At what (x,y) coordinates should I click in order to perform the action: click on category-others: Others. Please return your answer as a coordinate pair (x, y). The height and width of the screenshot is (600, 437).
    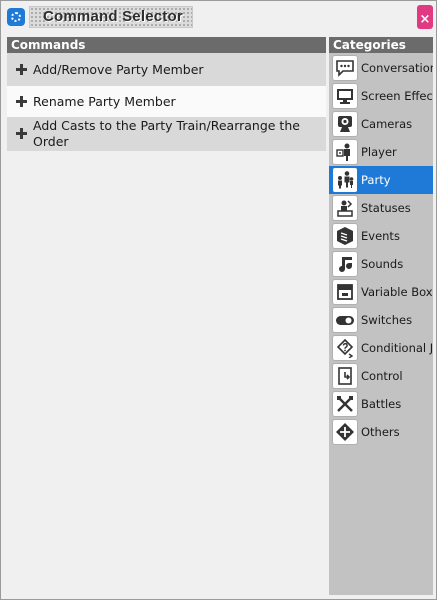
    Looking at the image, I should click on (381, 432).